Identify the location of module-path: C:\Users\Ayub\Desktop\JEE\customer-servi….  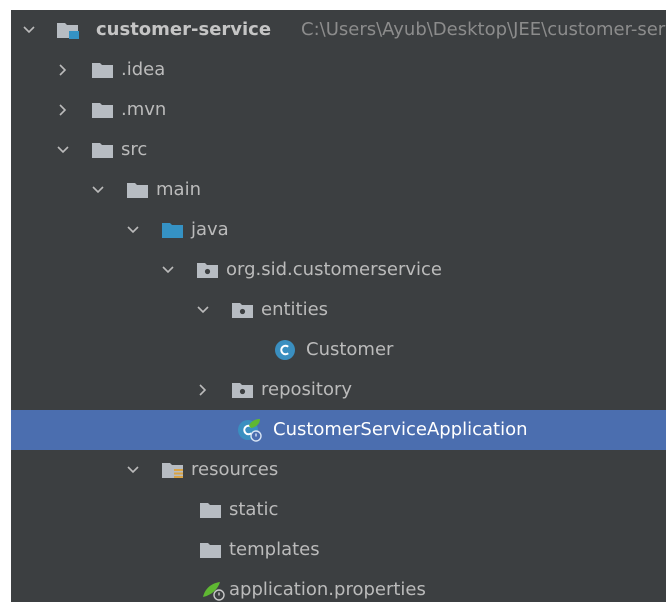
(483, 29).